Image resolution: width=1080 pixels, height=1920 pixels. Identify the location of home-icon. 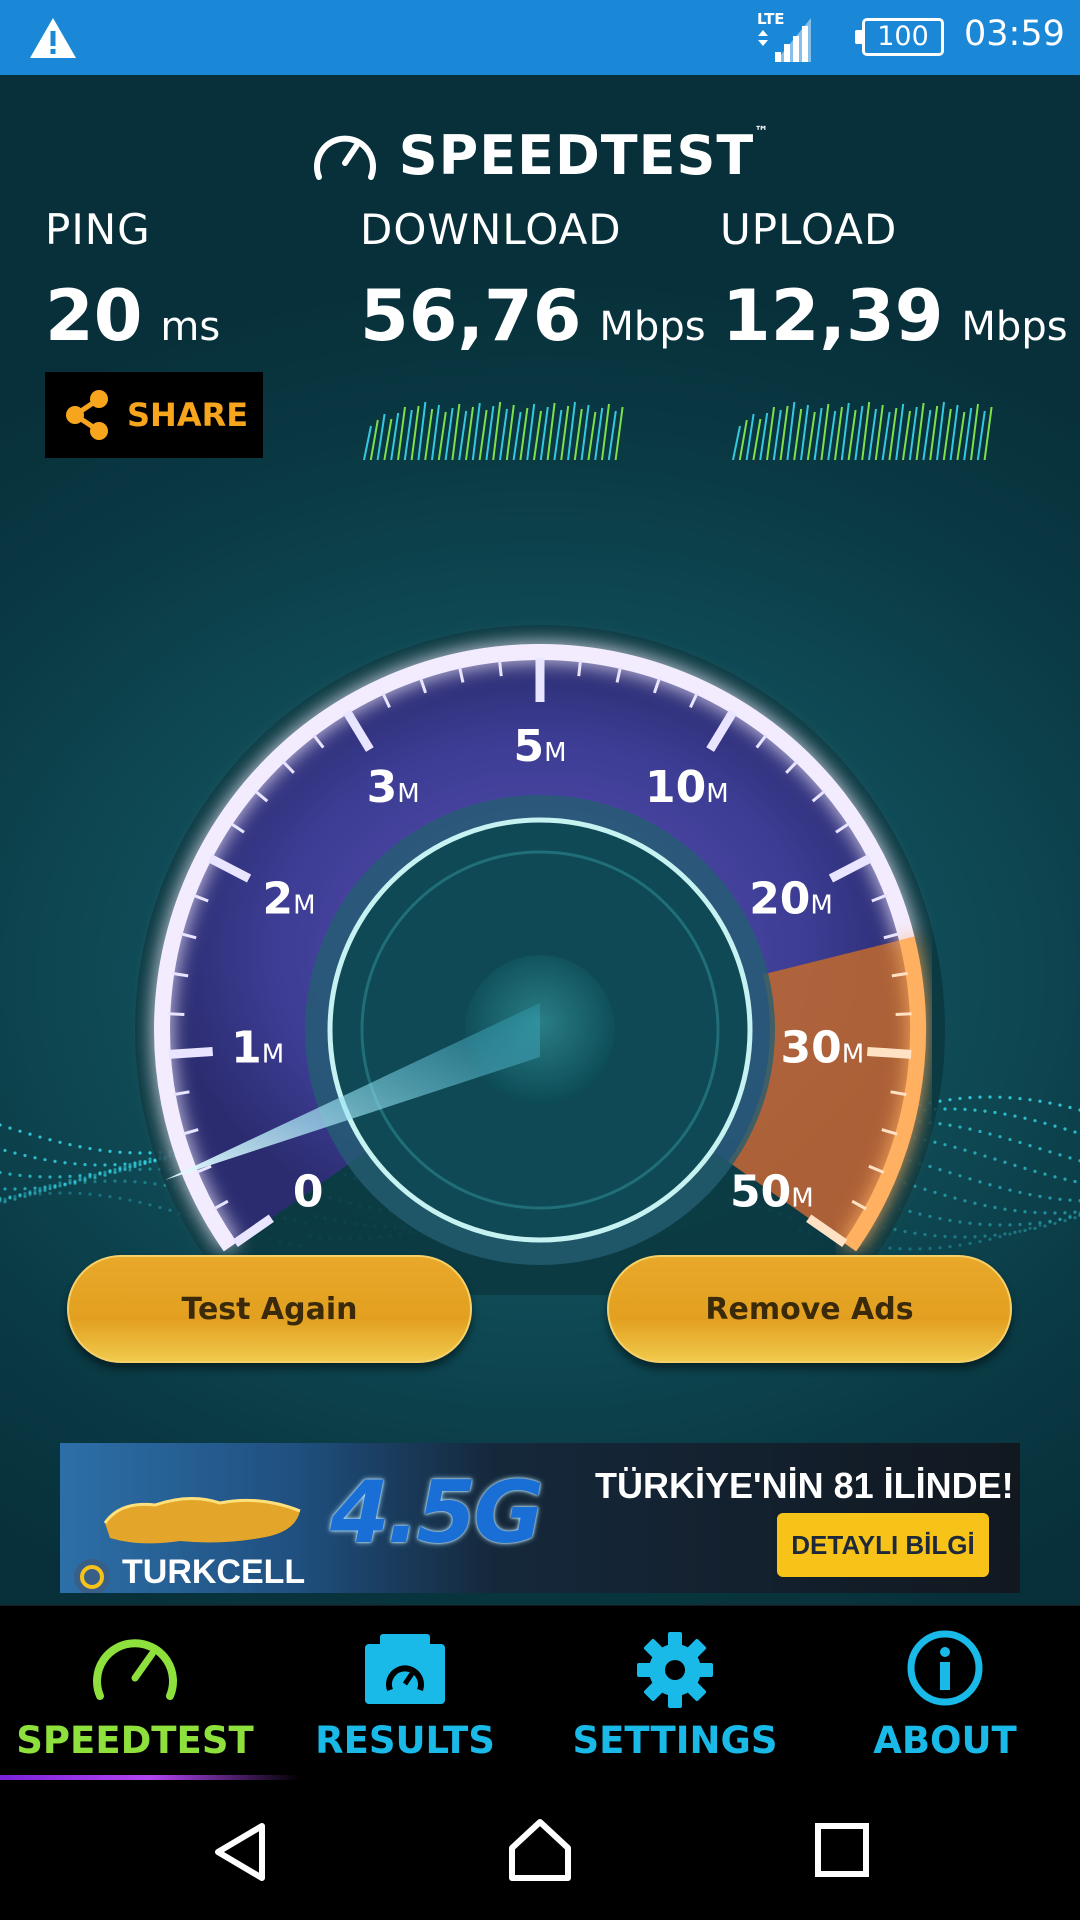
(540, 1850).